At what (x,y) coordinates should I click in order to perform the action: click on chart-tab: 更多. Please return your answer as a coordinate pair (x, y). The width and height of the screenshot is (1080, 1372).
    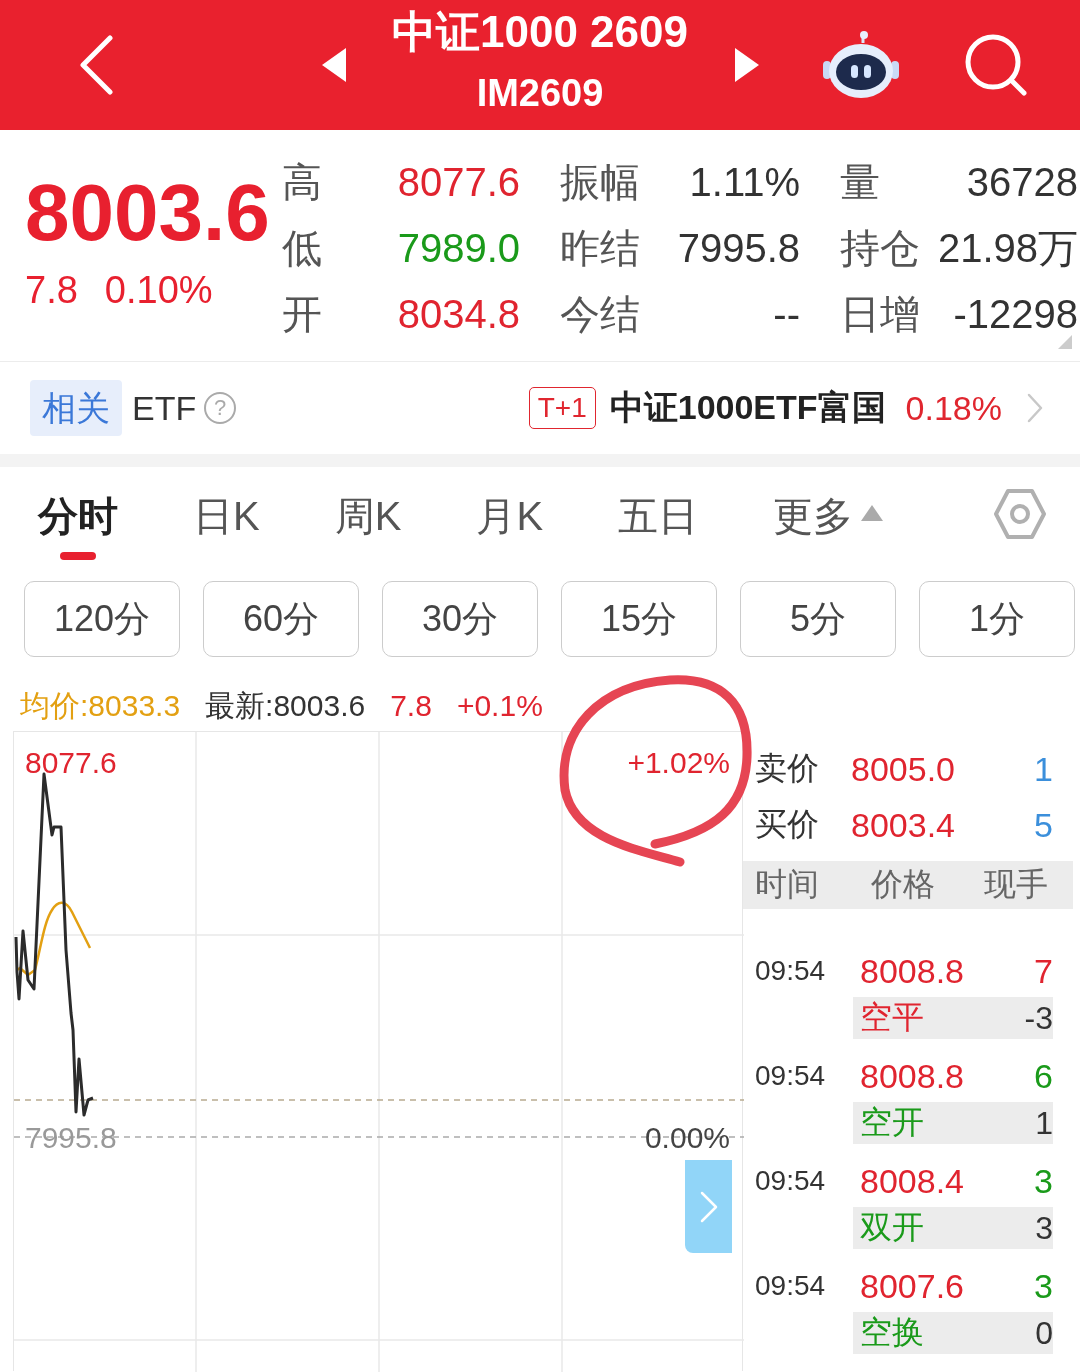
    Looking at the image, I should click on (828, 515).